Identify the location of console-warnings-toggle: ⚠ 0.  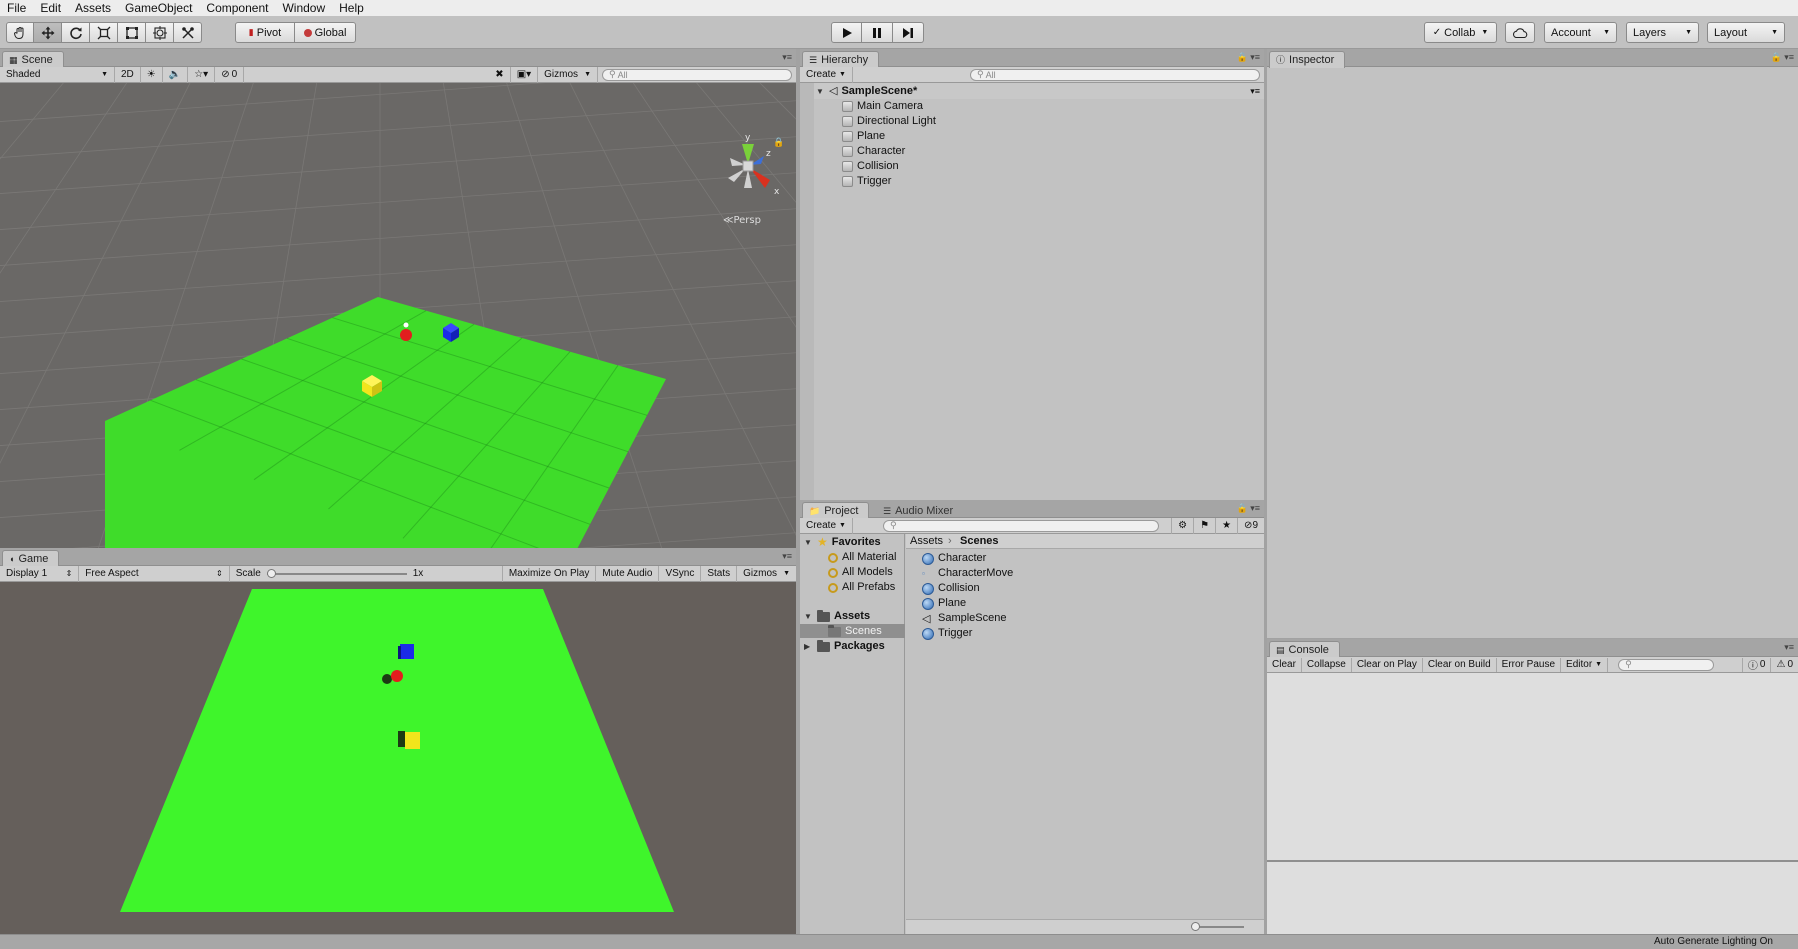
(1784, 665).